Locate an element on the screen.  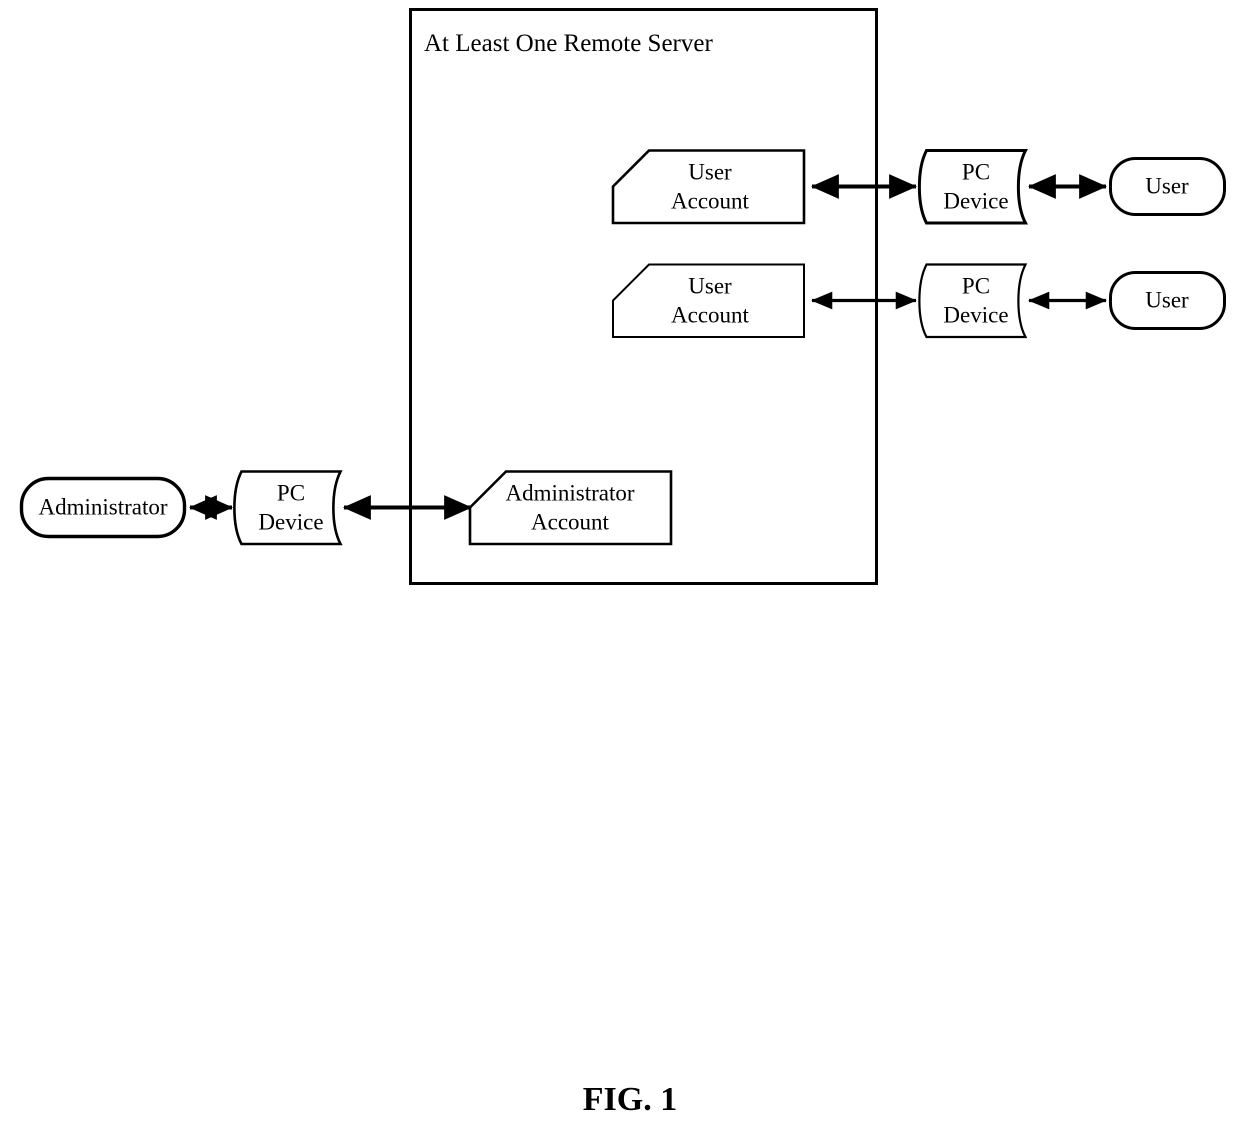
user-1-node: User is located at coordinates (1167, 186).